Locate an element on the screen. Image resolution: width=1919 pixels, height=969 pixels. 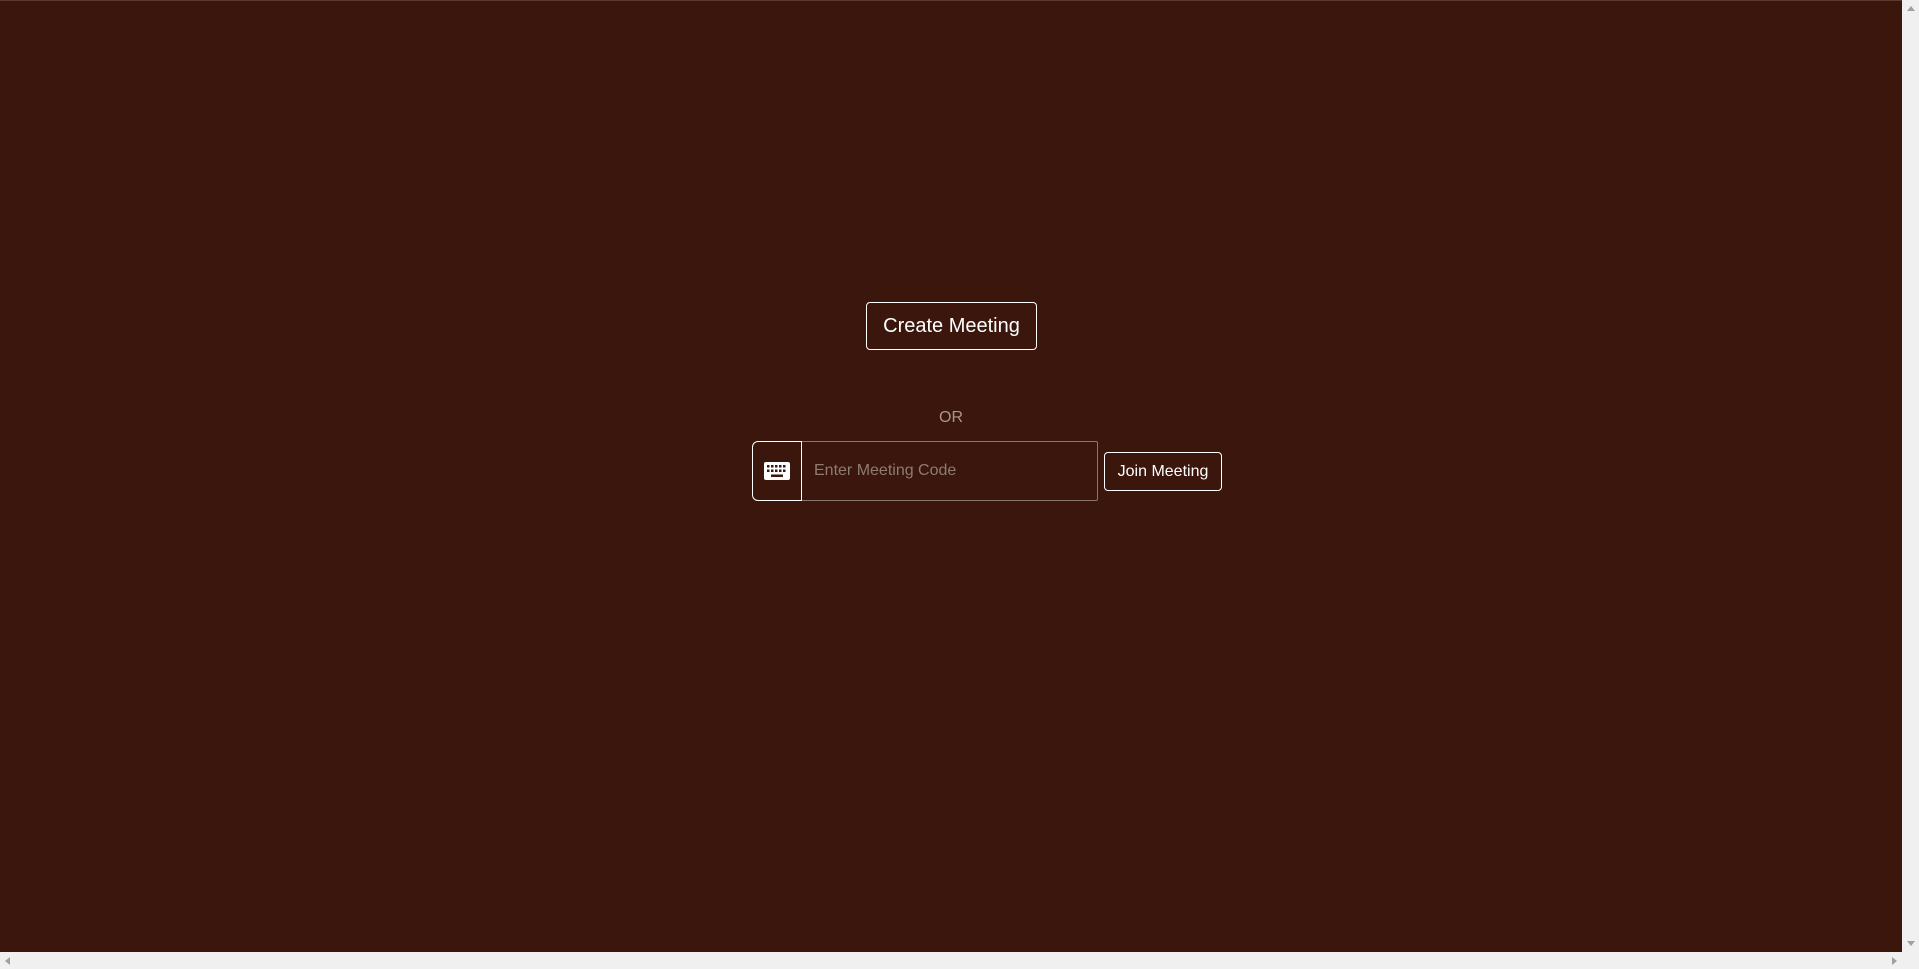
meeting-code-icon-box is located at coordinates (777, 471).